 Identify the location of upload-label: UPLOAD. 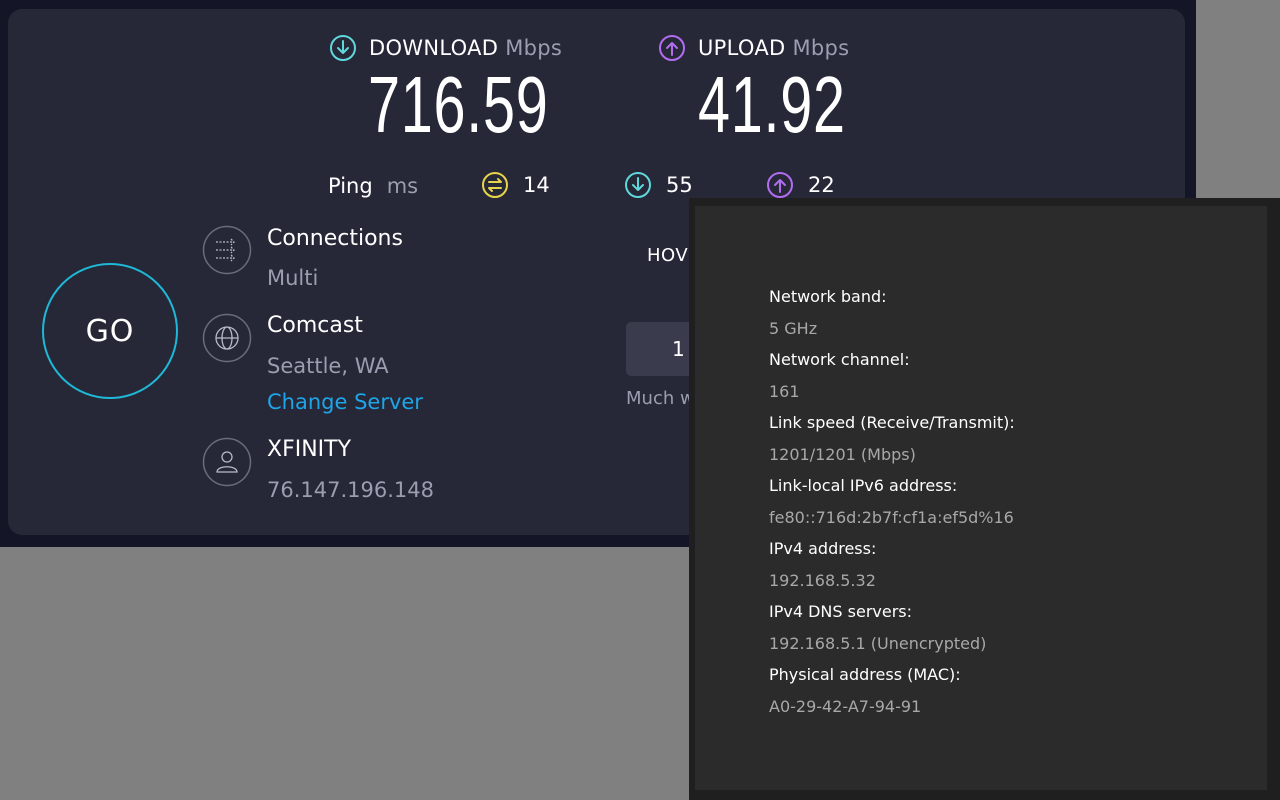
(742, 48).